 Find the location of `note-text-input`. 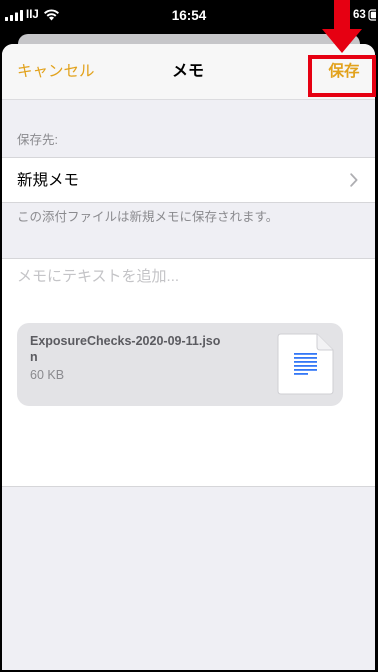

note-text-input is located at coordinates (187, 277).